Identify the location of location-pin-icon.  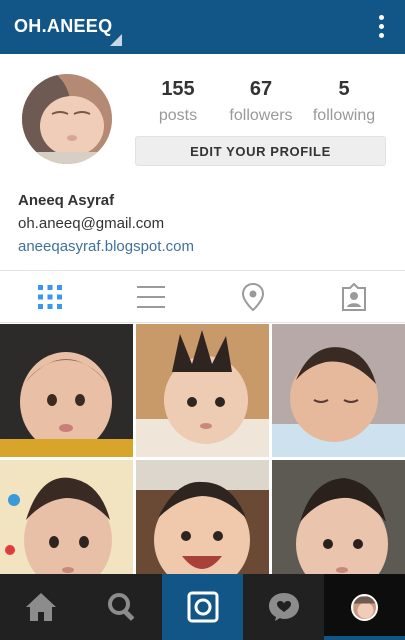
(253, 297).